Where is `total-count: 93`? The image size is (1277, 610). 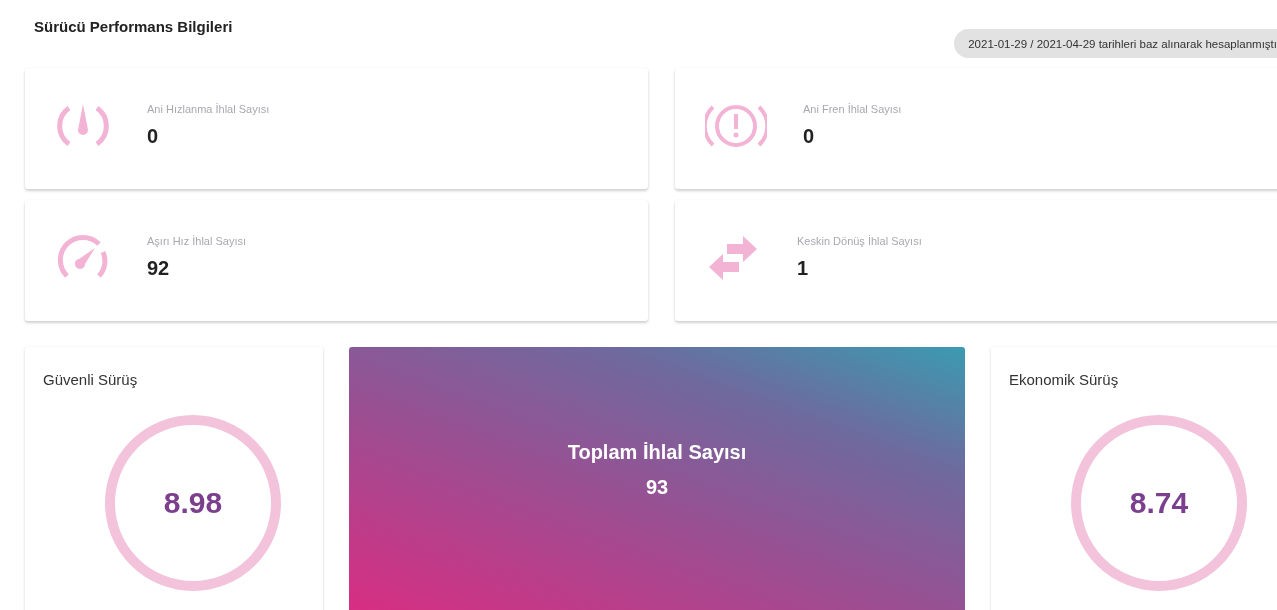
total-count: 93 is located at coordinates (657, 487).